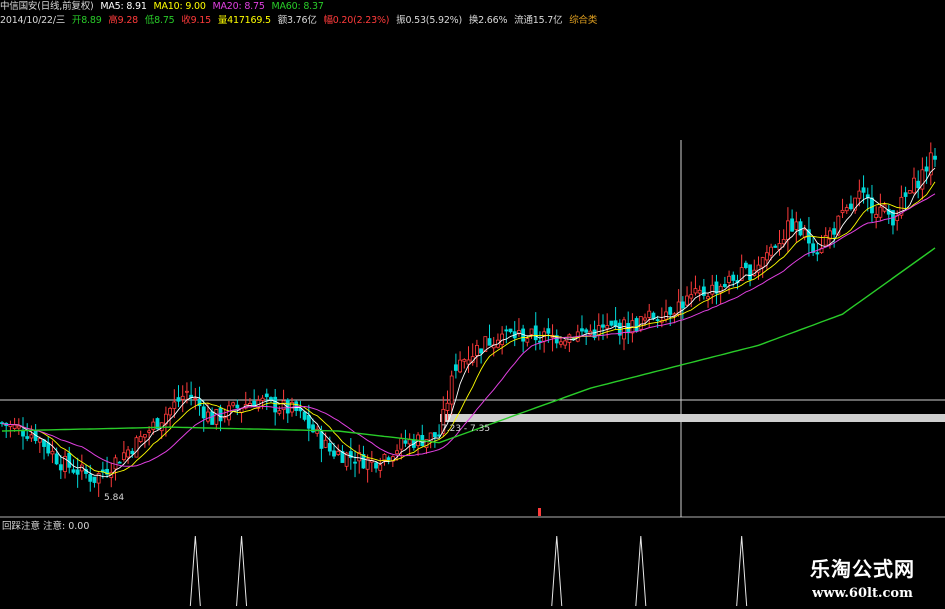  Describe the element at coordinates (862, 593) in the screenshot. I see `watermark-url: www.60lt.com` at that location.